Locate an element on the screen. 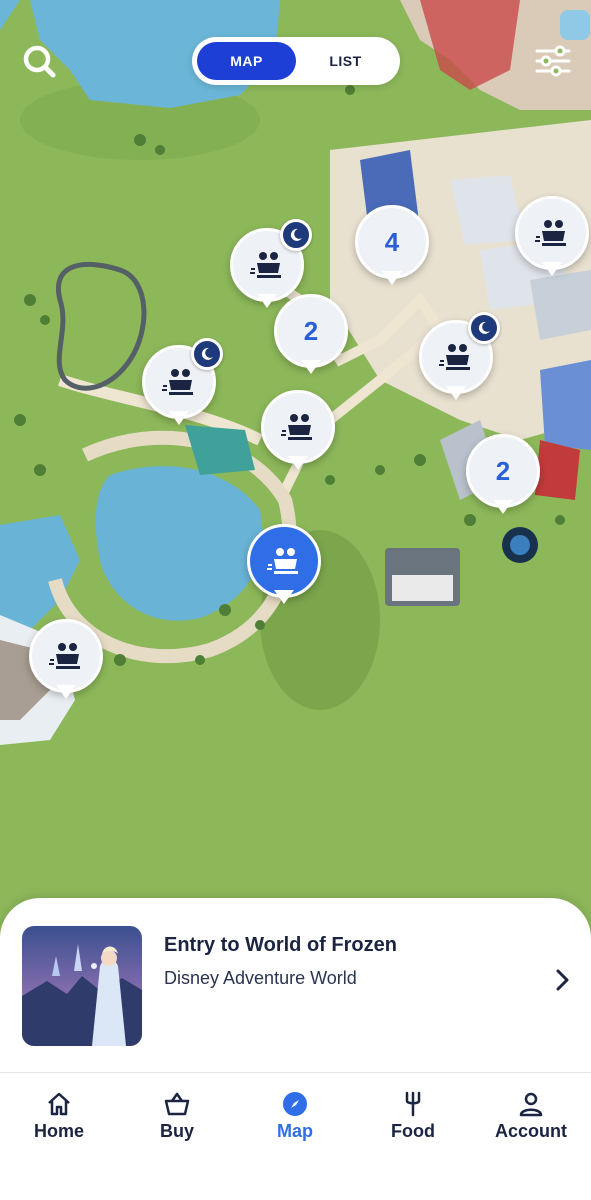  cluster-count: 4 is located at coordinates (392, 241).